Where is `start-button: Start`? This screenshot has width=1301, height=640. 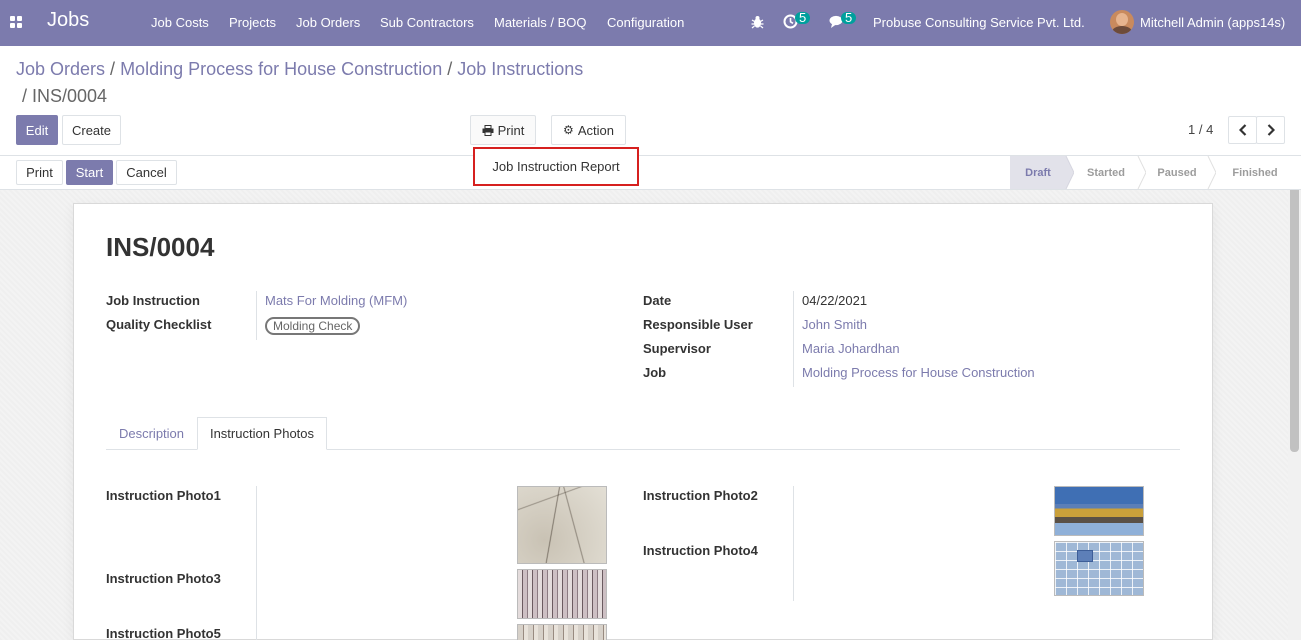
start-button: Start is located at coordinates (89, 172).